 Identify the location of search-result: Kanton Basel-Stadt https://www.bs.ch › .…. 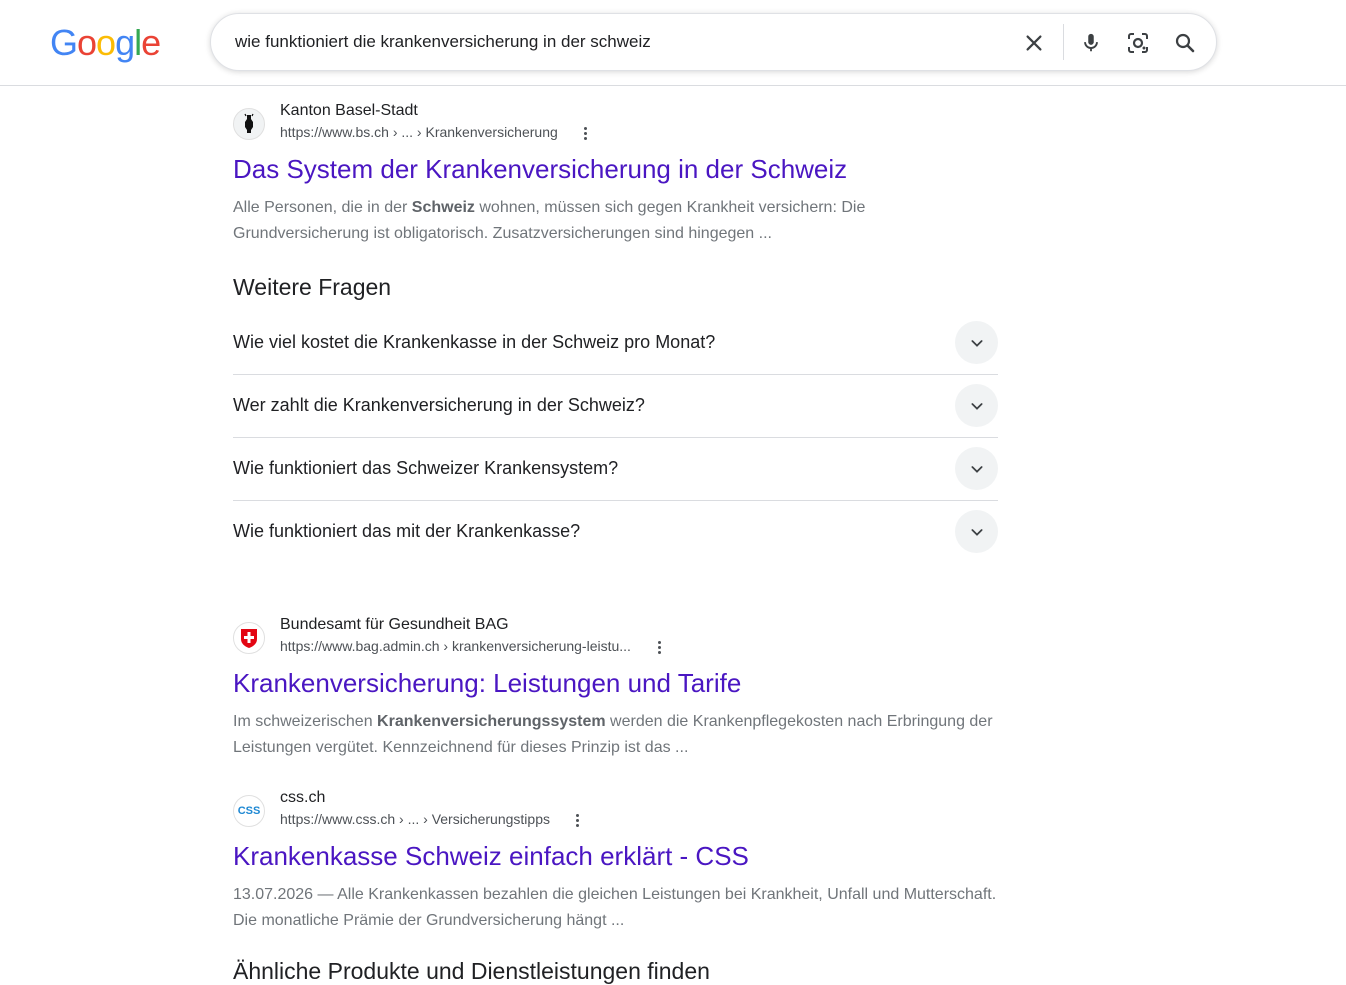
(618, 174).